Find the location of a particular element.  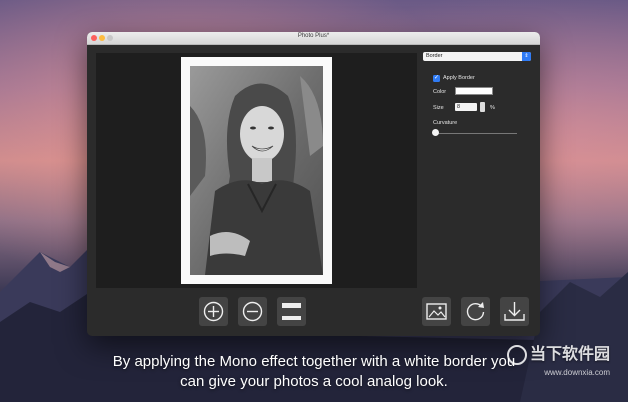

size-input: 8 is located at coordinates (466, 107).